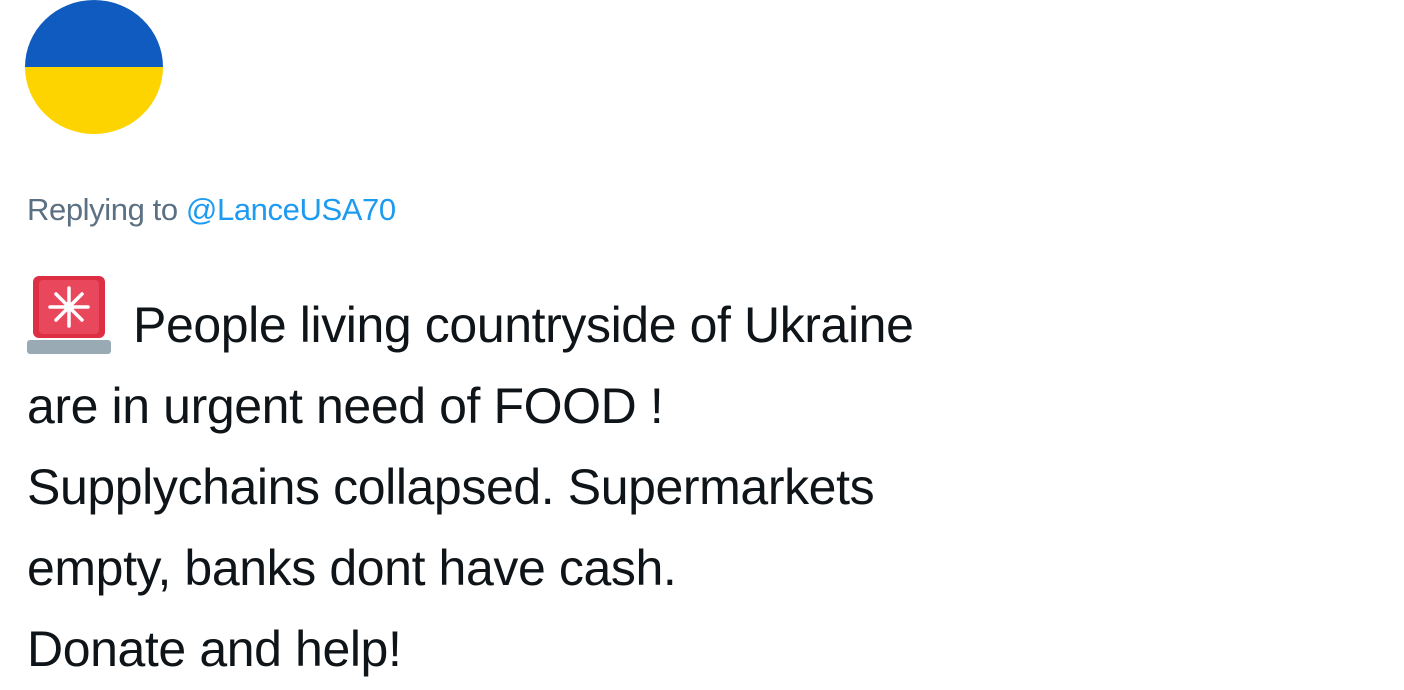  Describe the element at coordinates (94, 100) in the screenshot. I see `avatar-flag-yellow-stripe` at that location.